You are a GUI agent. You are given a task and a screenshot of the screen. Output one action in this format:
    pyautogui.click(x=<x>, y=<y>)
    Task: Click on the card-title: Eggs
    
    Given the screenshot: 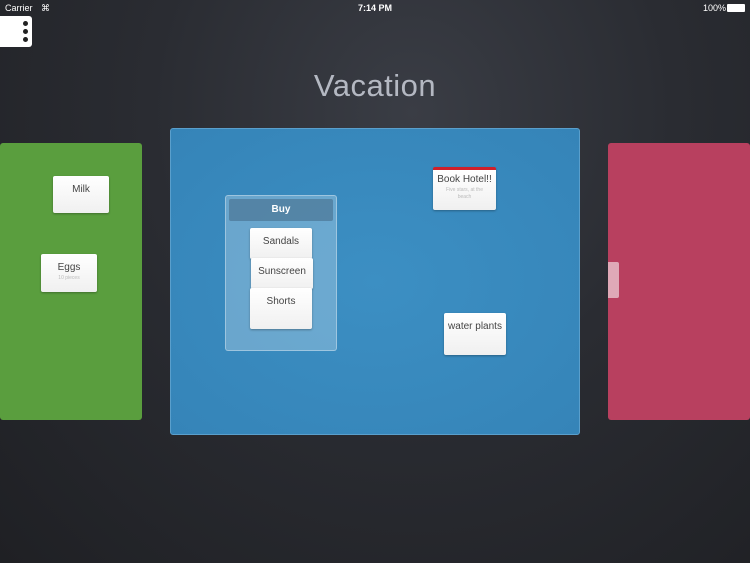 What is the action you would take?
    pyautogui.click(x=69, y=267)
    